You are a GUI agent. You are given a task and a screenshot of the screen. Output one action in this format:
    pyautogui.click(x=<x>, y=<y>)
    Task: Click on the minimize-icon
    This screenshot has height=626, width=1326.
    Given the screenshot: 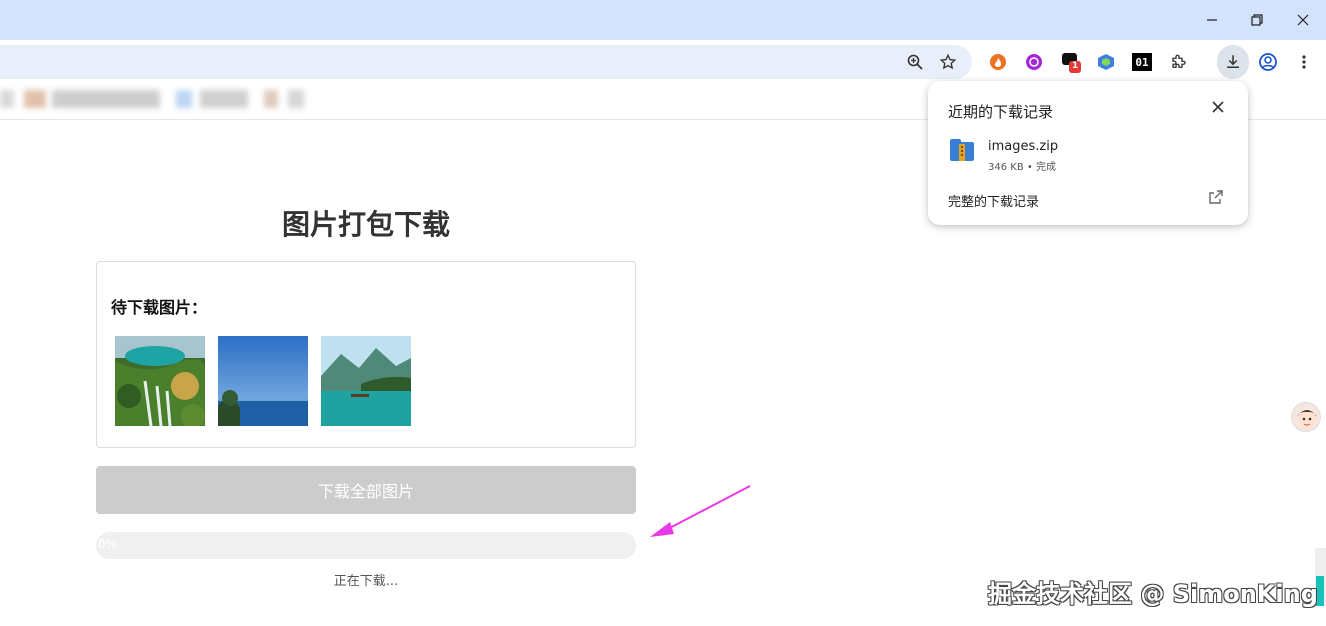 What is the action you would take?
    pyautogui.click(x=1212, y=20)
    